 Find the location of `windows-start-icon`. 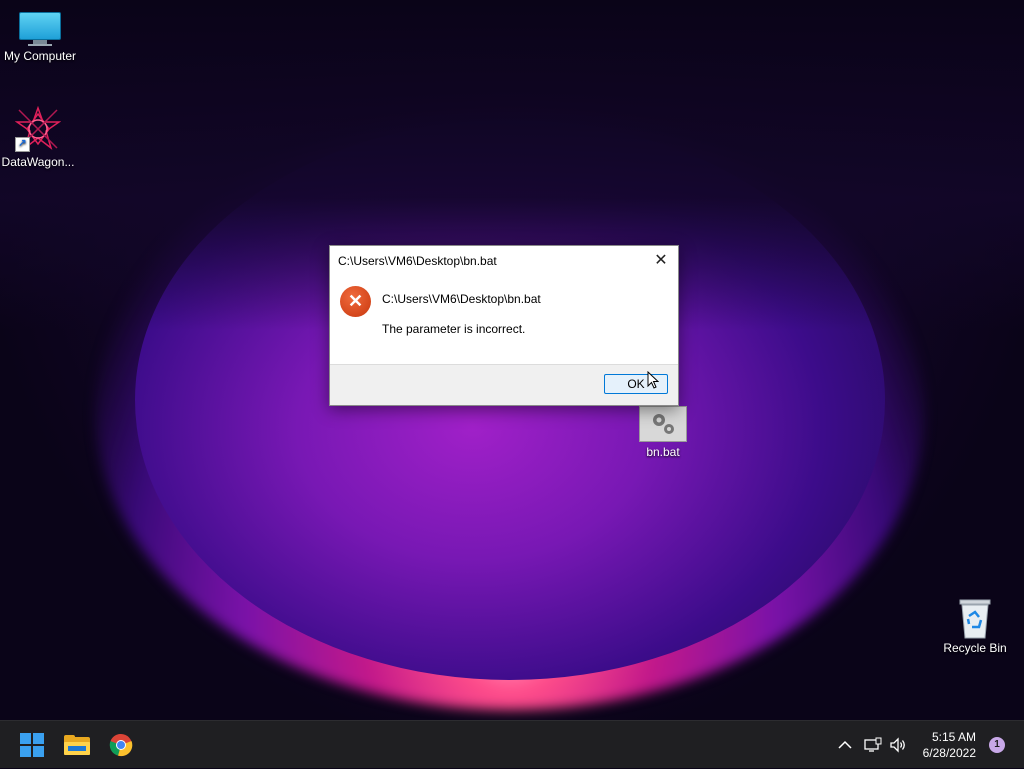

windows-start-icon is located at coordinates (32, 745).